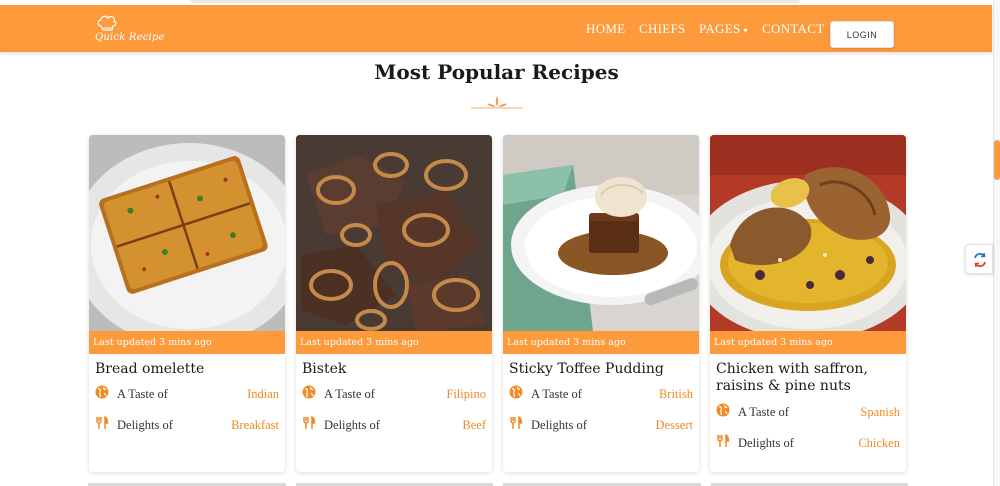 Image resolution: width=1000 pixels, height=486 pixels. What do you see at coordinates (495, 1) in the screenshot?
I see `browser-top-line` at bounding box center [495, 1].